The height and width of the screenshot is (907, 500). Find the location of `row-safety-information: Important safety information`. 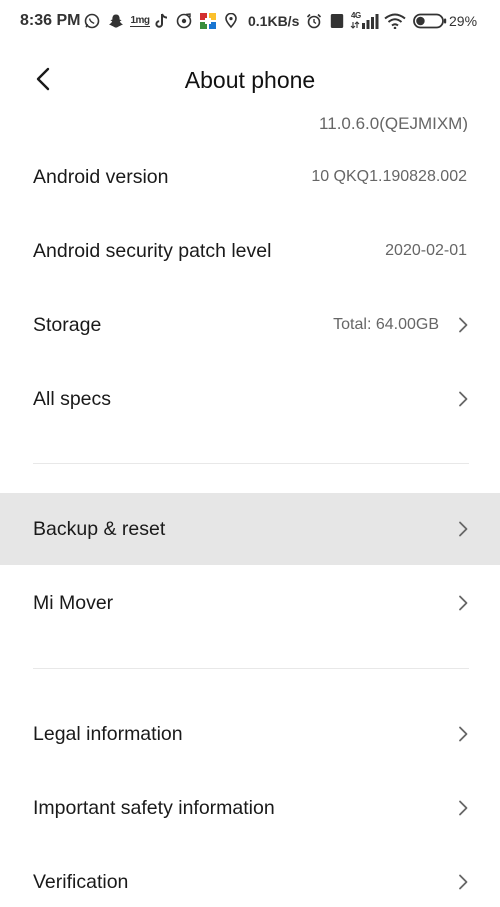

row-safety-information: Important safety information is located at coordinates (250, 808).